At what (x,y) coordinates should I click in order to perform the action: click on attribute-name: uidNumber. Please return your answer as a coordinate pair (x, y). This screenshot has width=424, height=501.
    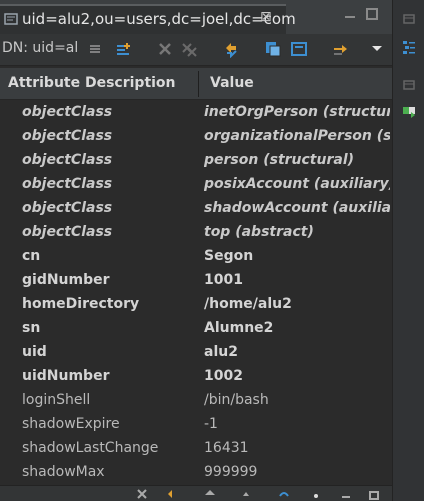
    Looking at the image, I should click on (66, 376).